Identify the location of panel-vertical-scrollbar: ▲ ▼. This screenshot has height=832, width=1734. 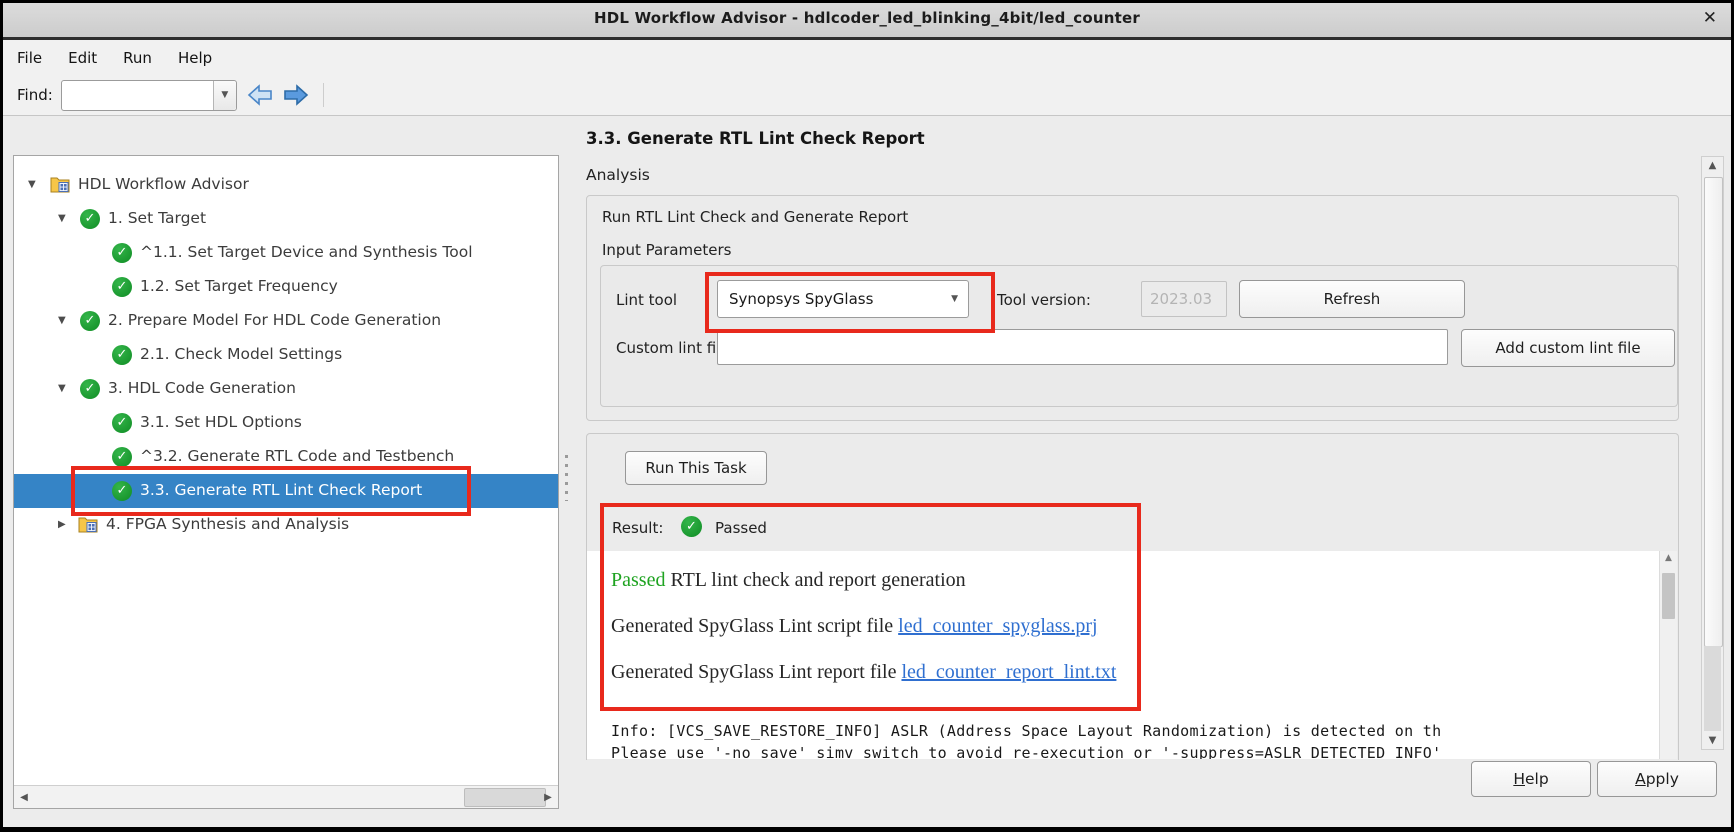
(1712, 453).